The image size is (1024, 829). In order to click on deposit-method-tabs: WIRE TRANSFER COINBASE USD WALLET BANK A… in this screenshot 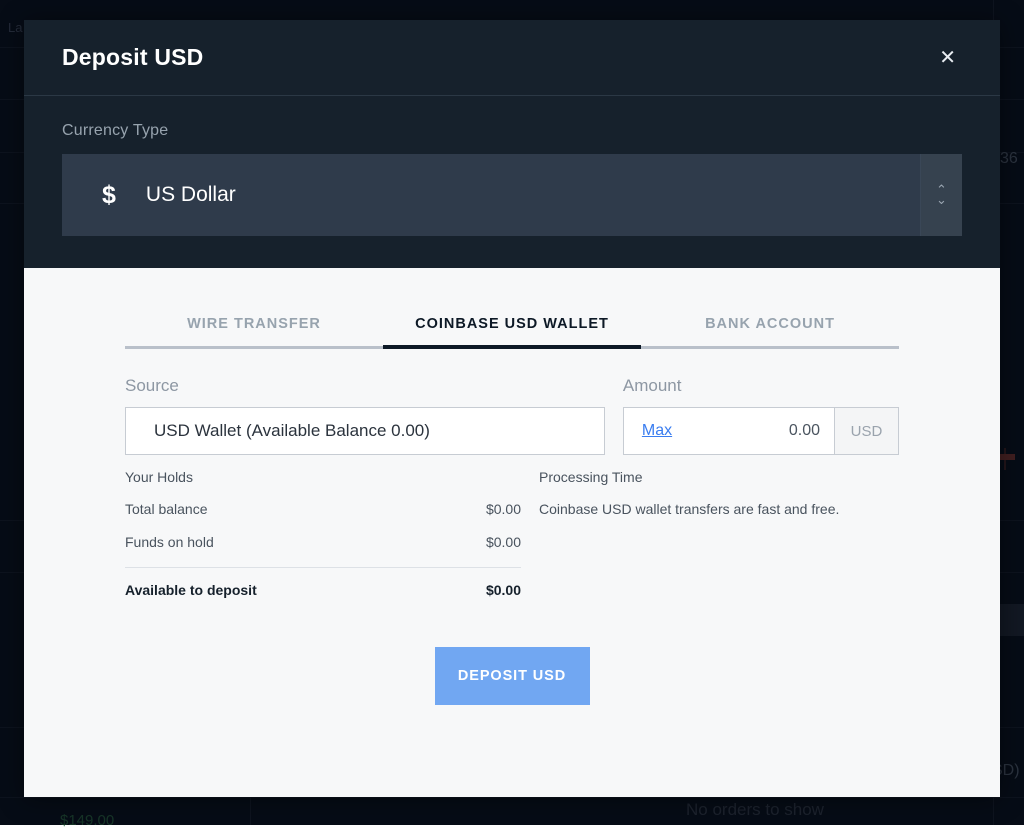, I will do `click(512, 326)`.